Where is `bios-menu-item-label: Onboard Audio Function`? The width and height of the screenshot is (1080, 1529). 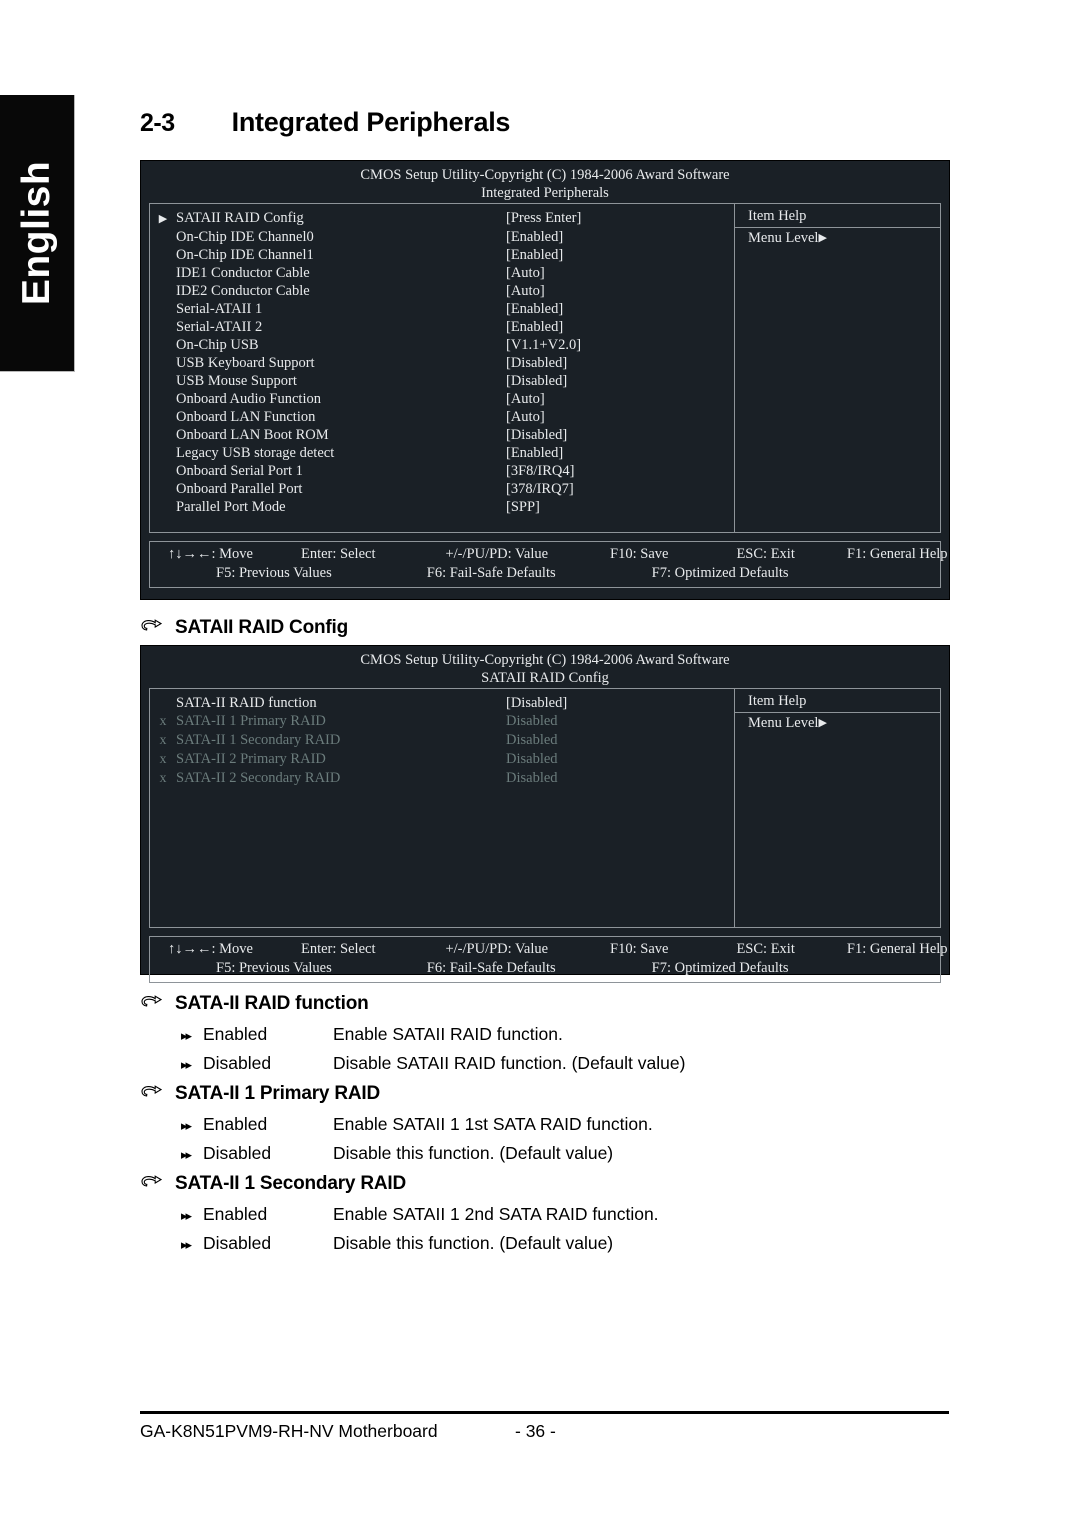
bios-menu-item-label: Onboard Audio Function is located at coordinates (248, 399).